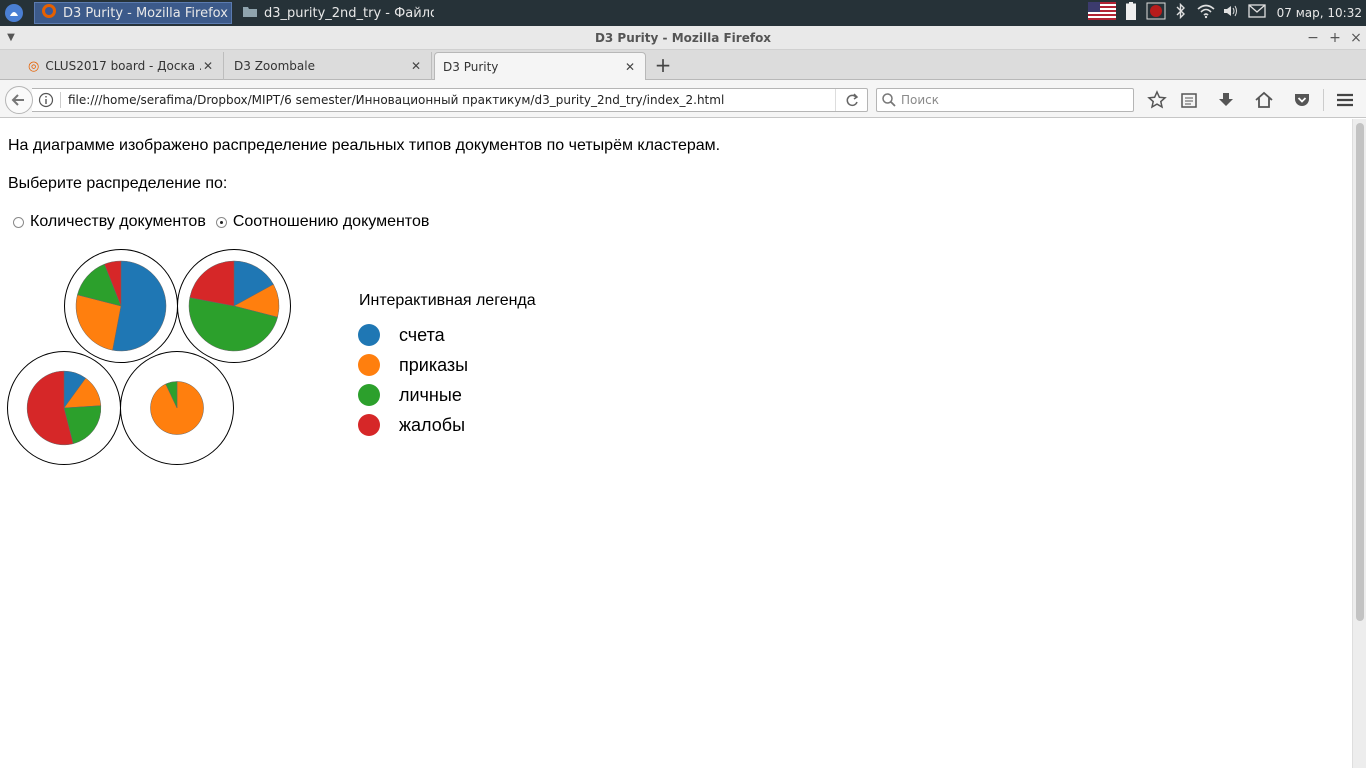  I want to click on taskbar-task-label: D3 Purity - Mozilla Firefox, so click(145, 13).